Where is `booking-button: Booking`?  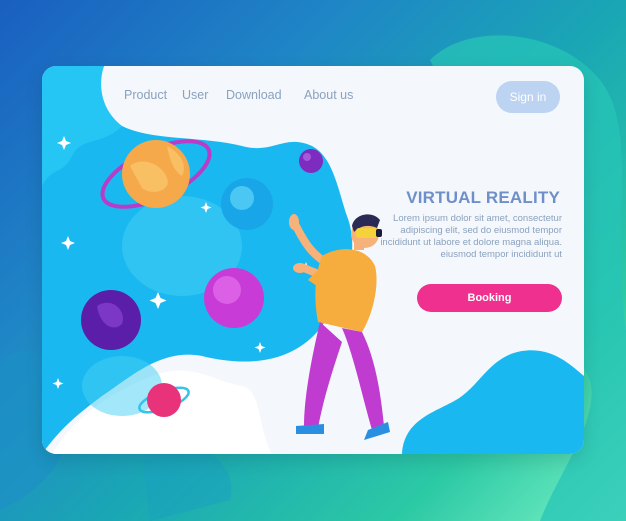
booking-button: Booking is located at coordinates (489, 298).